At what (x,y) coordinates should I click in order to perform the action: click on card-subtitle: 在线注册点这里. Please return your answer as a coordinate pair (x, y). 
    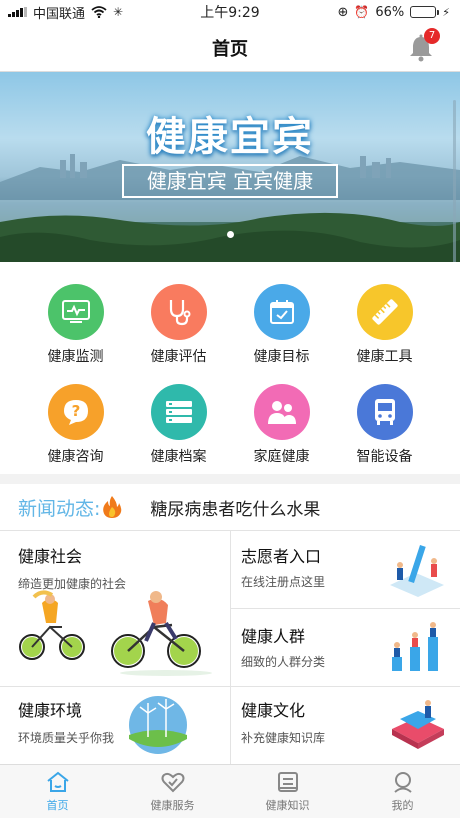
    Looking at the image, I should click on (283, 582).